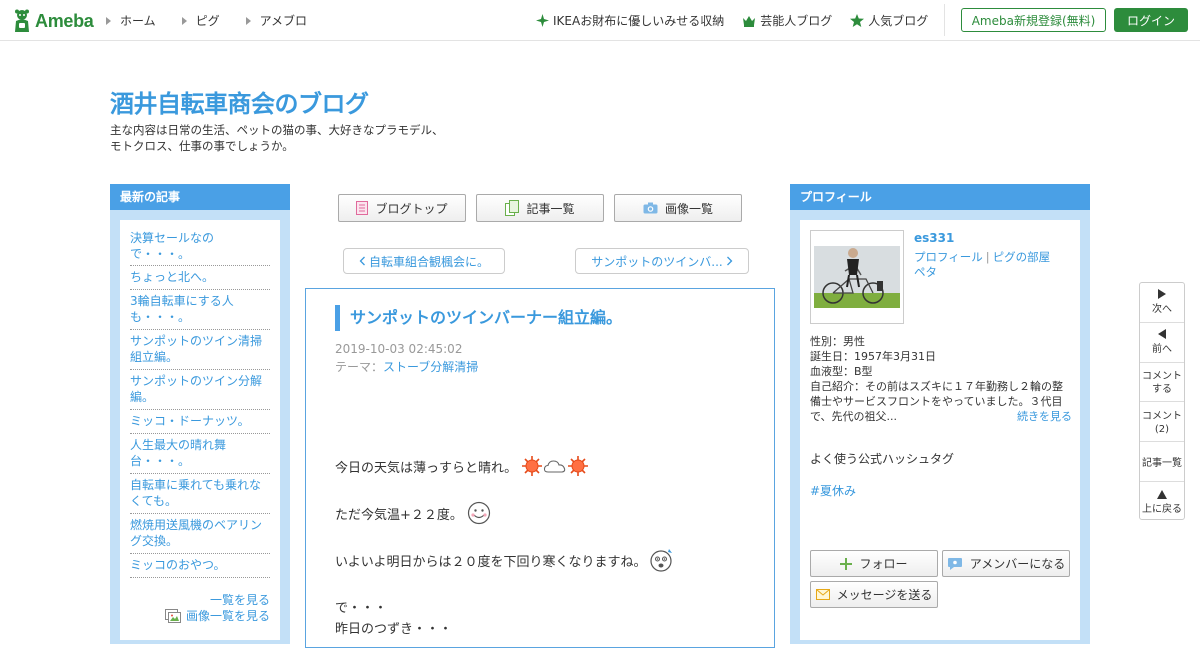 Image resolution: width=1200 pixels, height=648 pixels. I want to click on prev-page-button: 前へ, so click(1162, 342).